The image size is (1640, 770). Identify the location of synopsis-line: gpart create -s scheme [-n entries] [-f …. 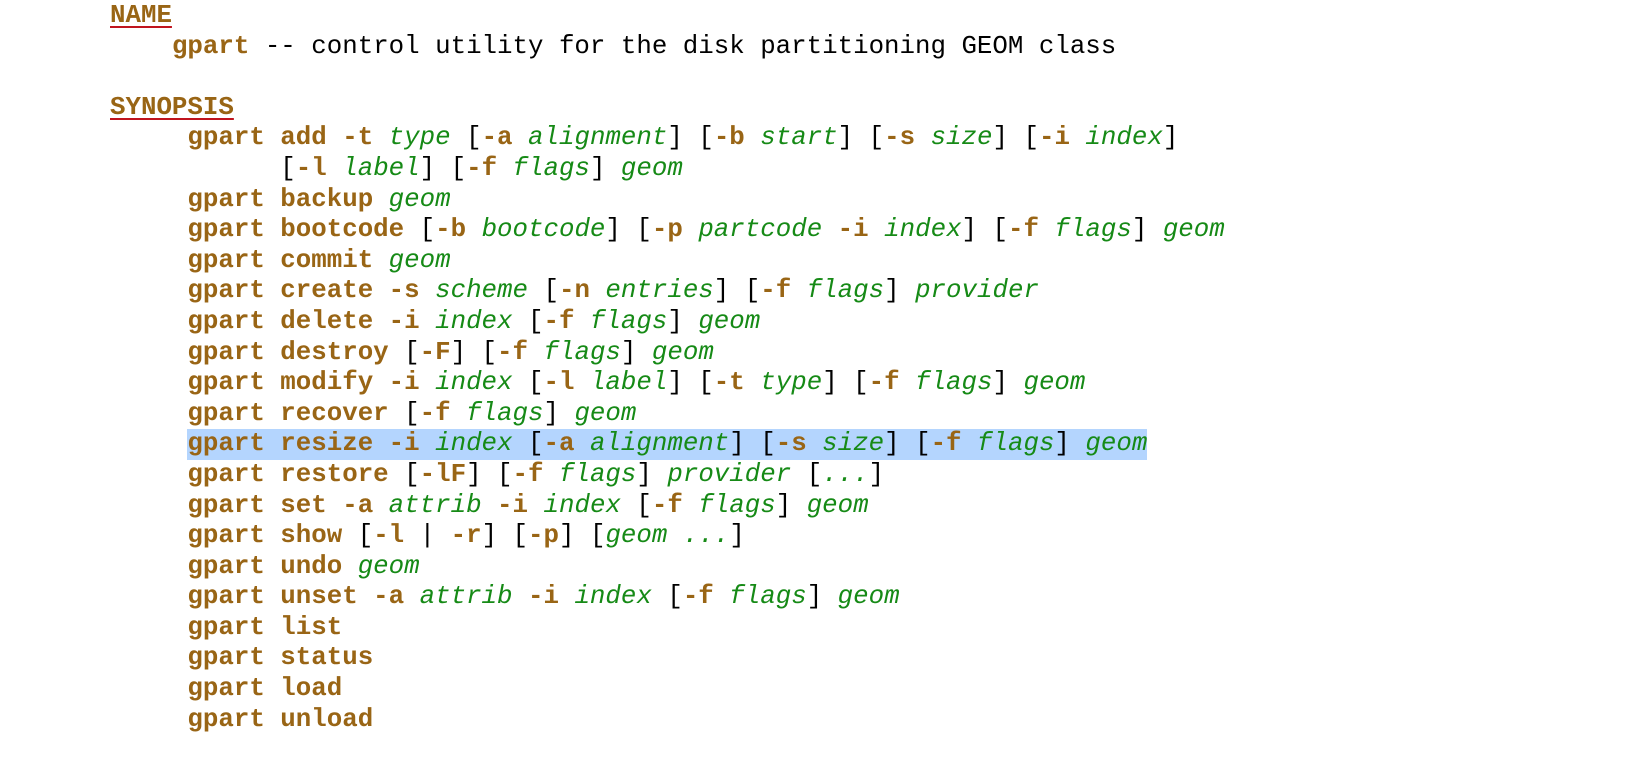
(875, 291).